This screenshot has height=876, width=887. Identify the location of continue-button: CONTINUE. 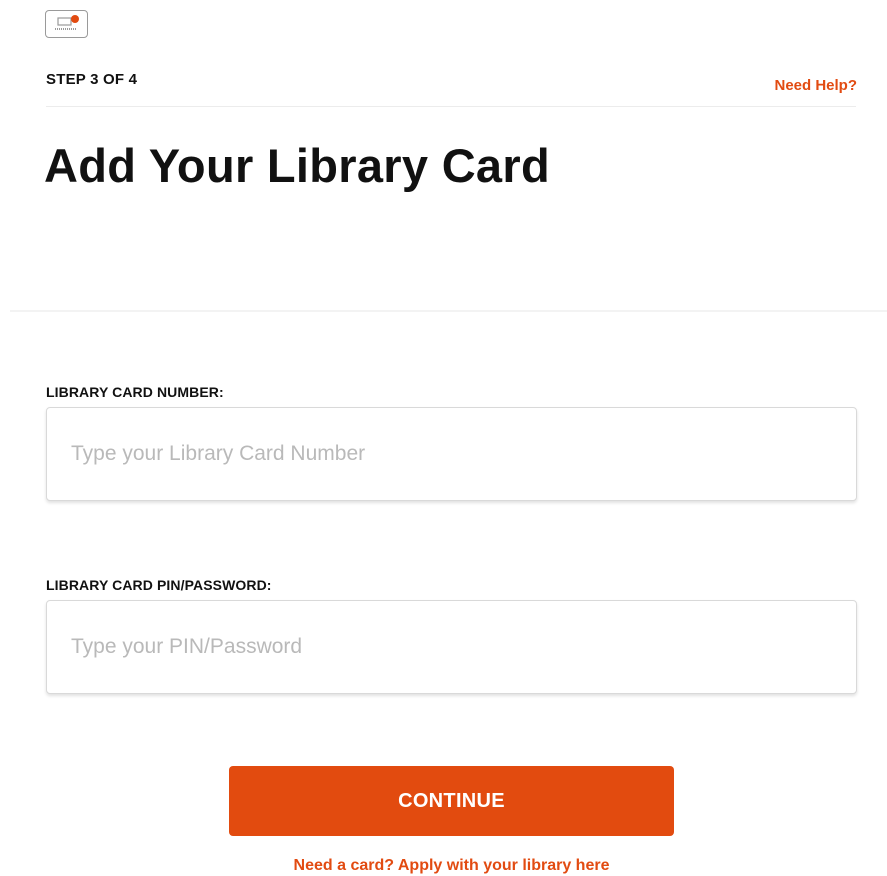
(451, 801).